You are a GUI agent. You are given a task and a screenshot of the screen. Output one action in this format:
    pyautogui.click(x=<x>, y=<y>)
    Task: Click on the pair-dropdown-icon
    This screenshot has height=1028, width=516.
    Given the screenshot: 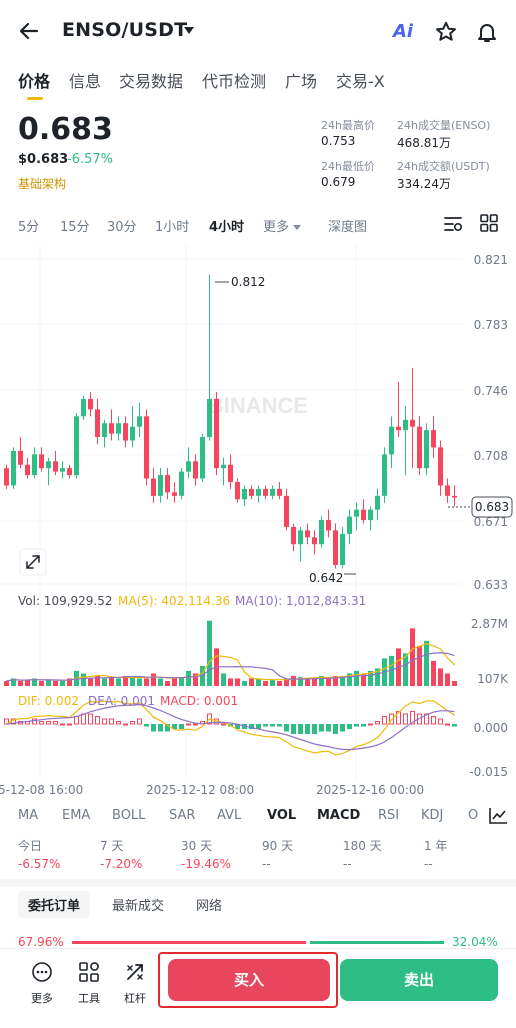 What is the action you would take?
    pyautogui.click(x=189, y=30)
    